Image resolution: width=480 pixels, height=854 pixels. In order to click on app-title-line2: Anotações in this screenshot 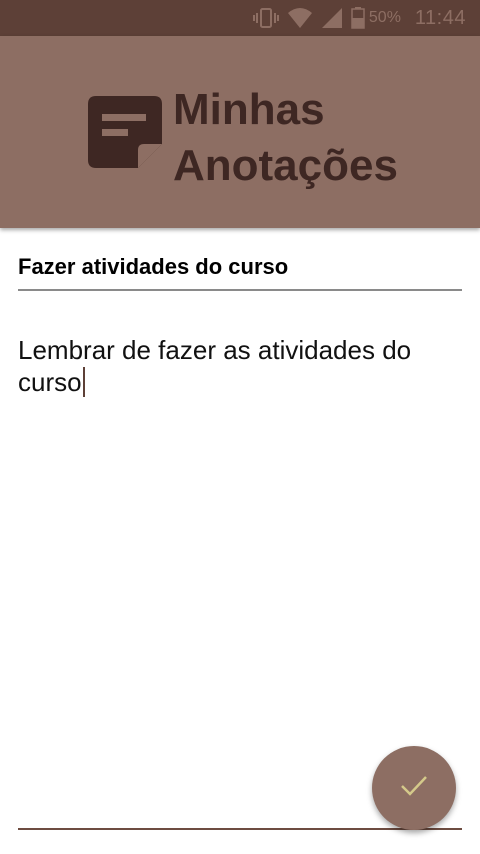, I will do `click(285, 165)`.